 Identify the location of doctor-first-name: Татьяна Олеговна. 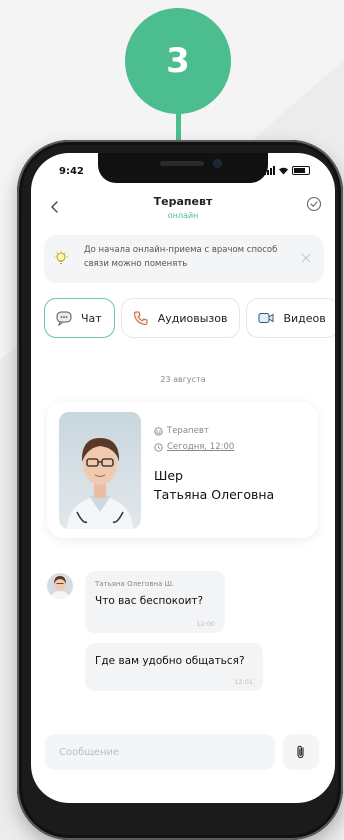
(214, 494).